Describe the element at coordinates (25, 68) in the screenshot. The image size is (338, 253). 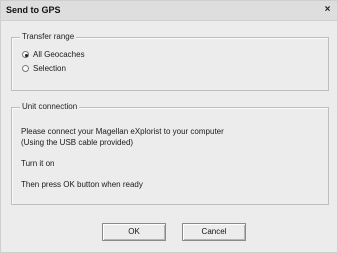
I see `radio-button-selection` at that location.